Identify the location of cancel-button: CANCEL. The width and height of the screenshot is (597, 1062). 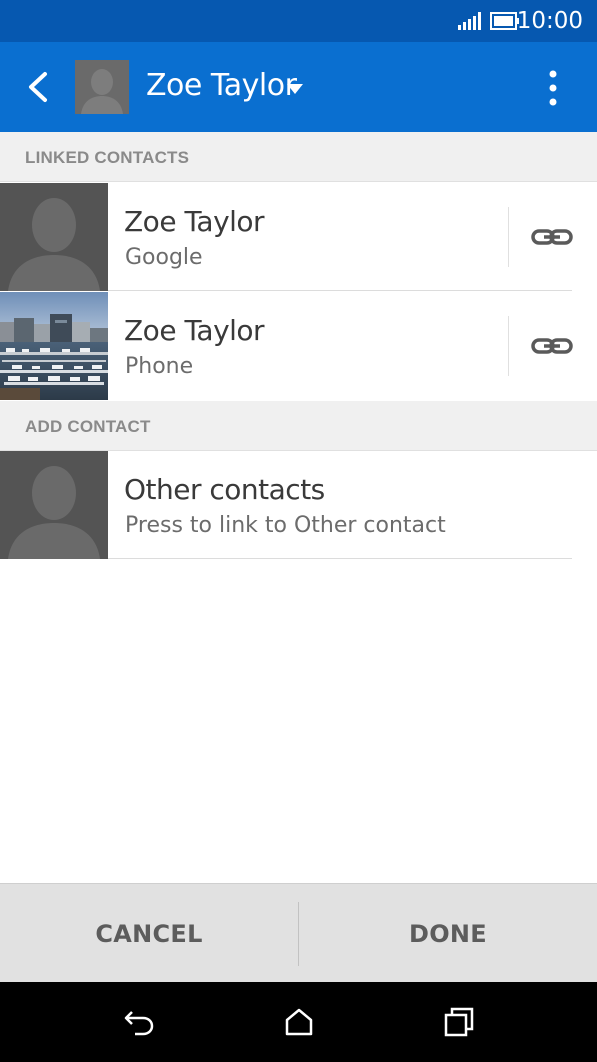
(149, 934).